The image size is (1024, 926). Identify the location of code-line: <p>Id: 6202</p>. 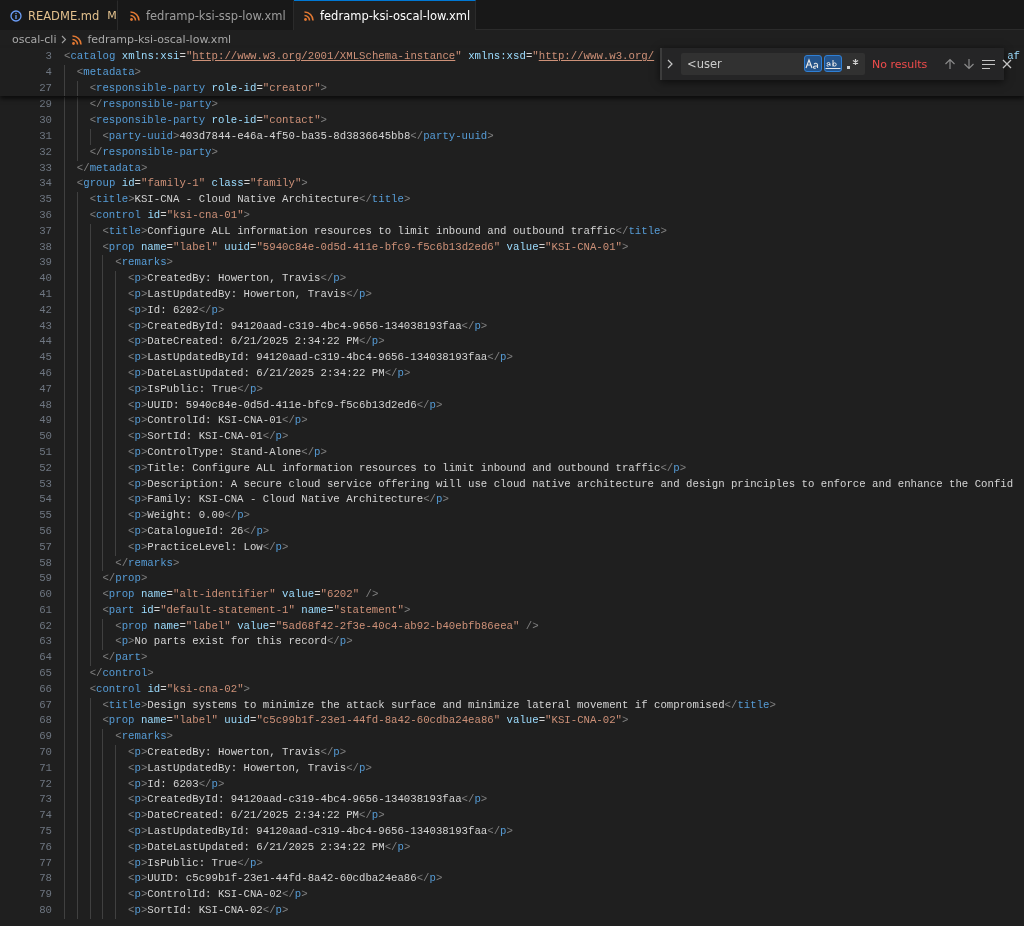
(144, 310).